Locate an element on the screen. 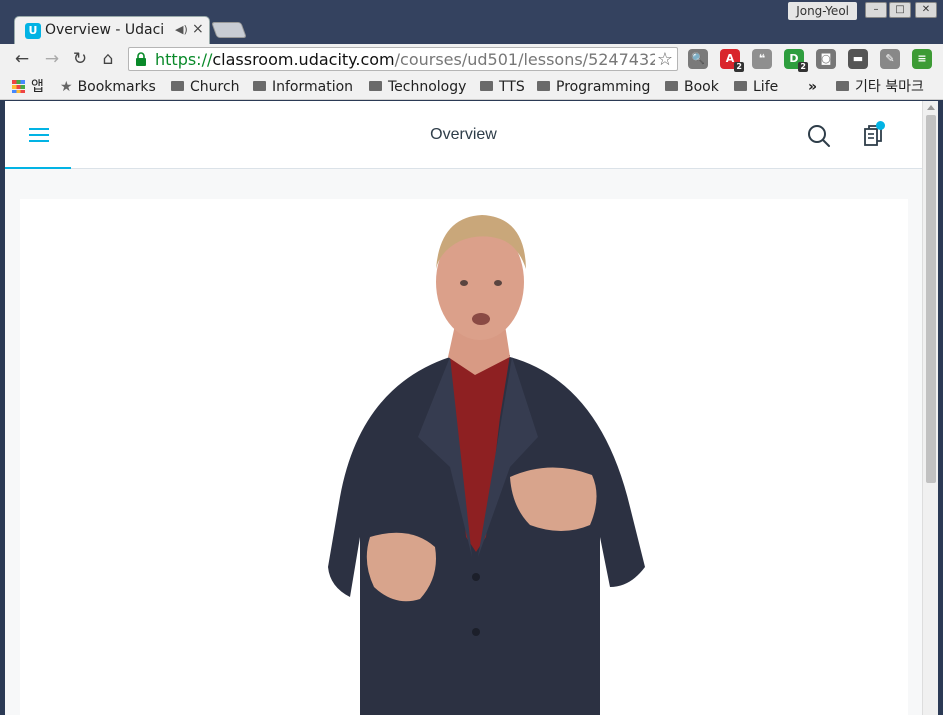 This screenshot has width=943, height=715. lock-icon is located at coordinates (141, 59).